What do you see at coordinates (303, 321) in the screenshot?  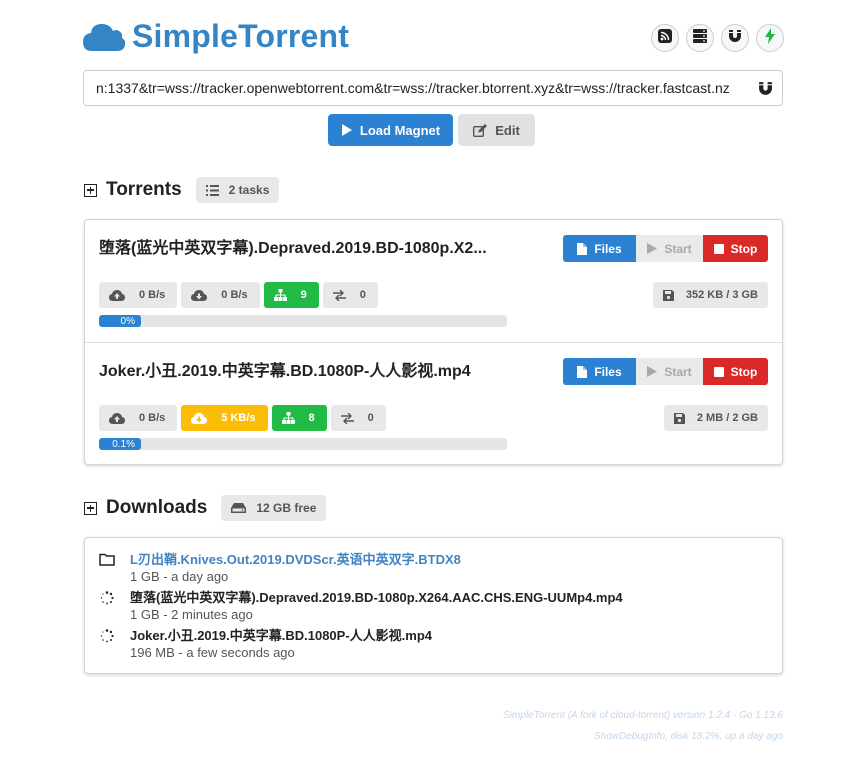 I see `progress-bar: 0%` at bounding box center [303, 321].